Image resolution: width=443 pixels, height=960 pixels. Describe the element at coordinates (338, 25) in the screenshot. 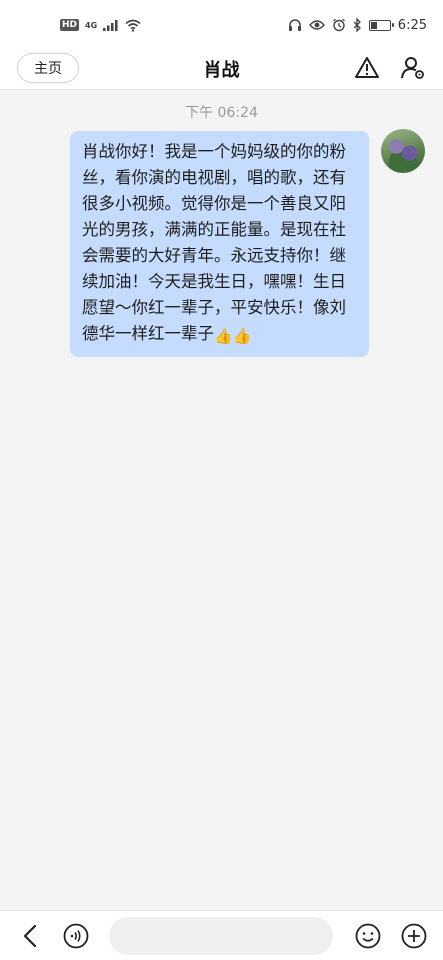

I see `alarm-icon` at that location.